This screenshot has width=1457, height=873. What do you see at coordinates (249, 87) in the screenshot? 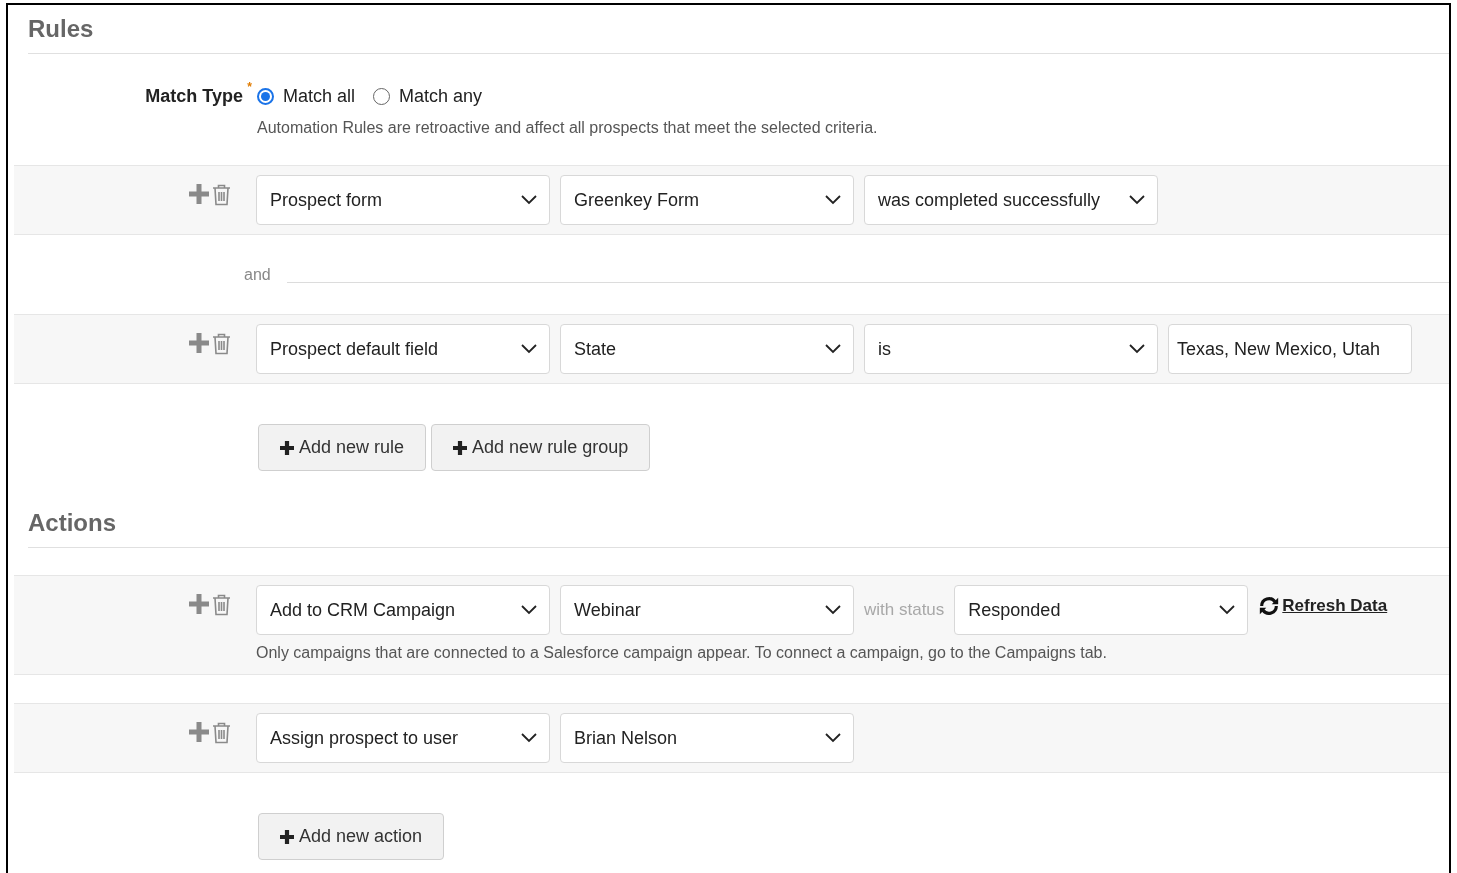
I see `required-mark: *` at bounding box center [249, 87].